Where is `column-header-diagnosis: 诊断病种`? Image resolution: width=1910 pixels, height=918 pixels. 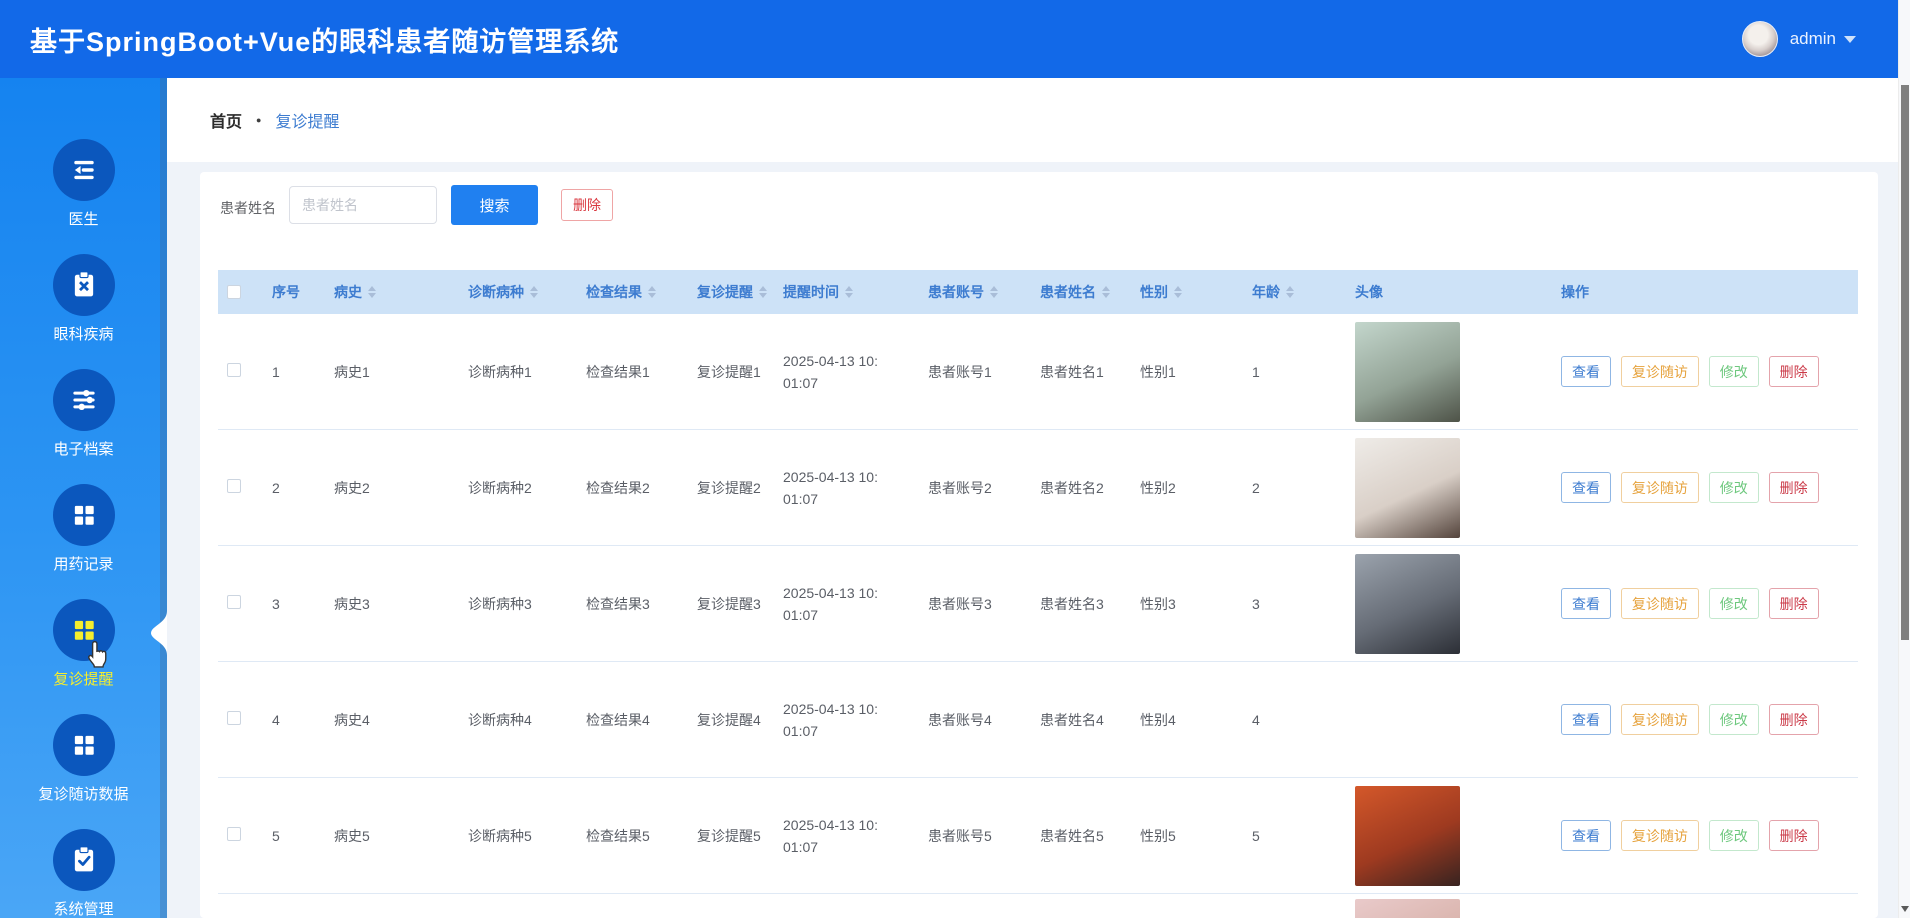
column-header-diagnosis: 诊断病种 is located at coordinates (517, 292).